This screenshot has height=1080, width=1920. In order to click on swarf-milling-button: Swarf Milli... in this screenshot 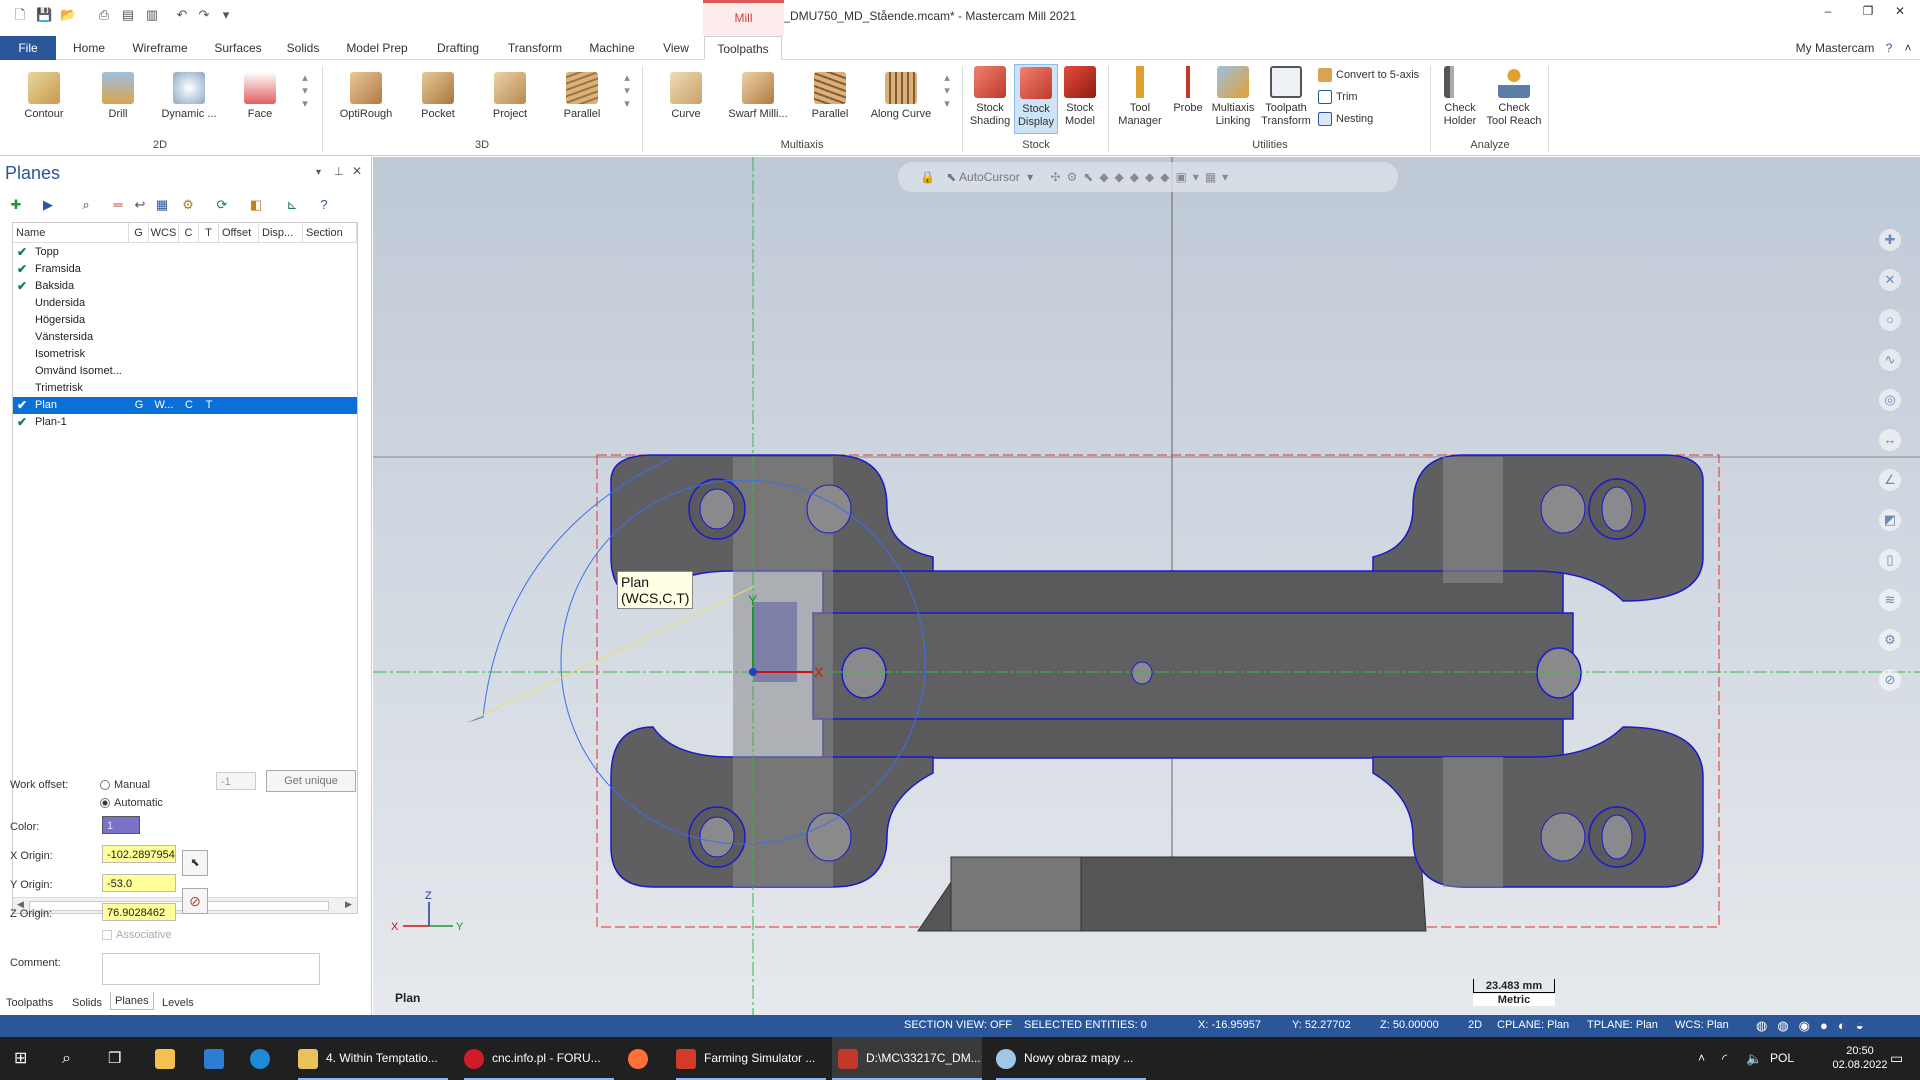, I will do `click(758, 96)`.